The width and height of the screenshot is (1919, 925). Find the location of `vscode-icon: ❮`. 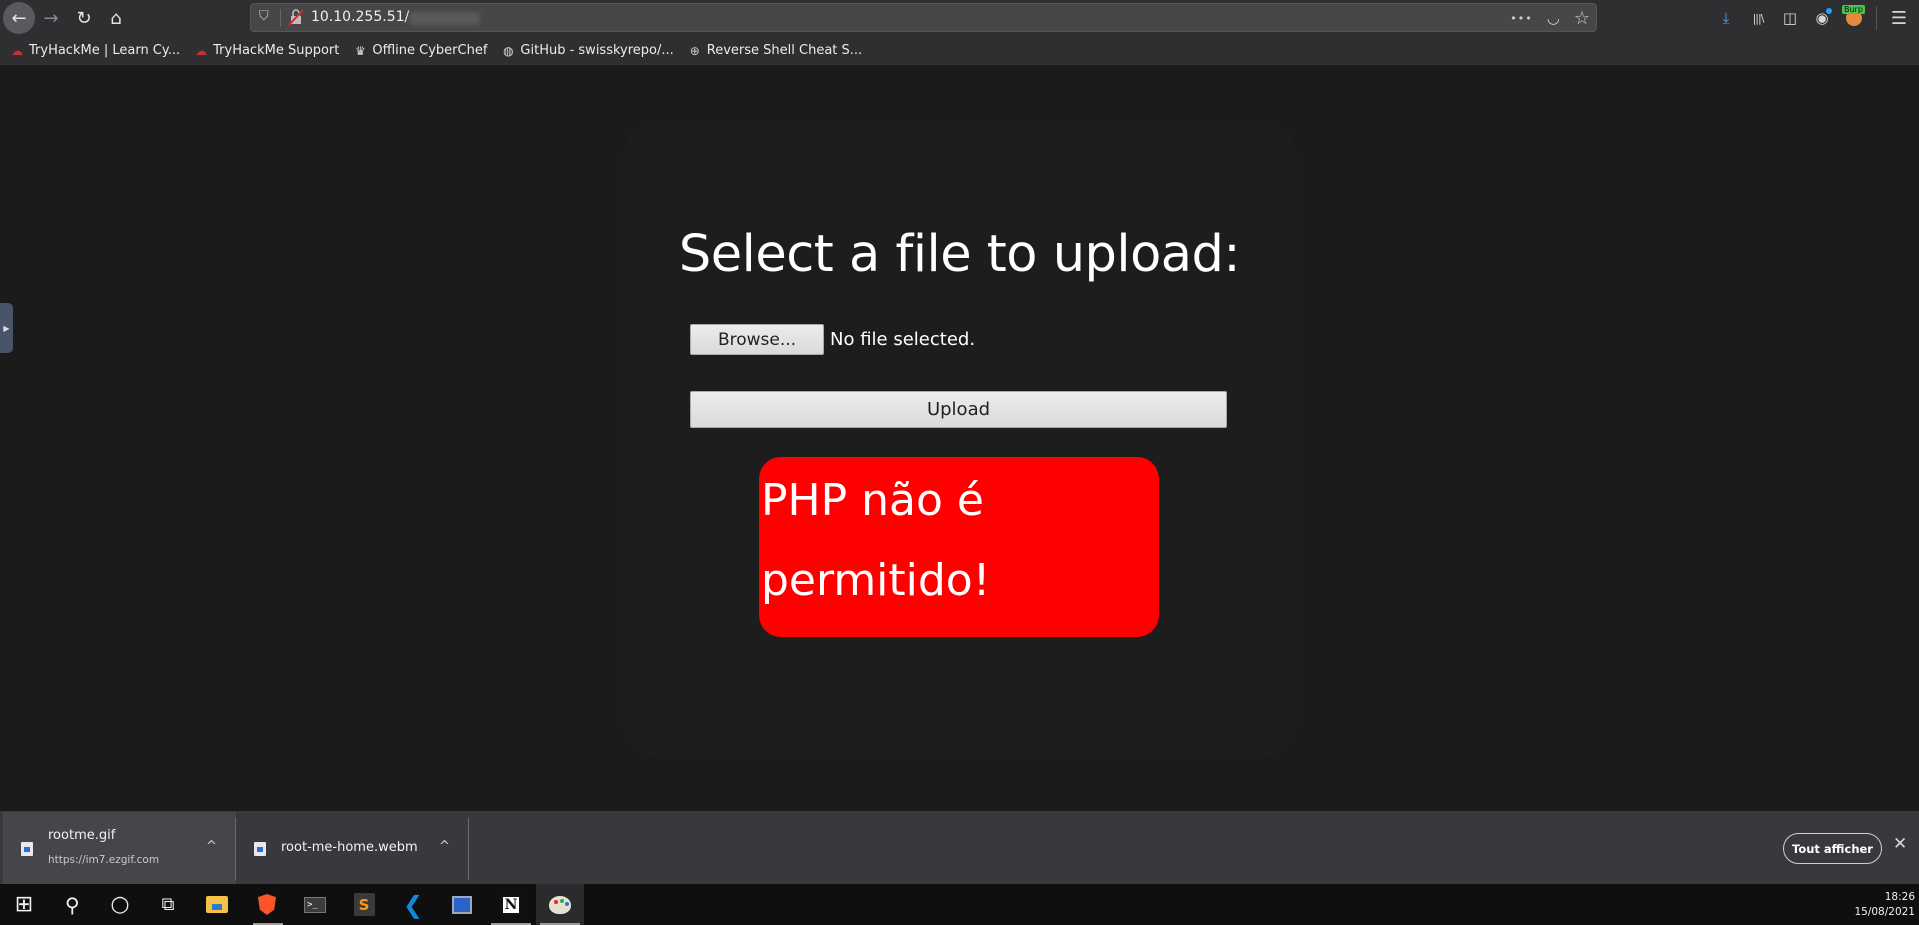

vscode-icon: ❮ is located at coordinates (413, 904).